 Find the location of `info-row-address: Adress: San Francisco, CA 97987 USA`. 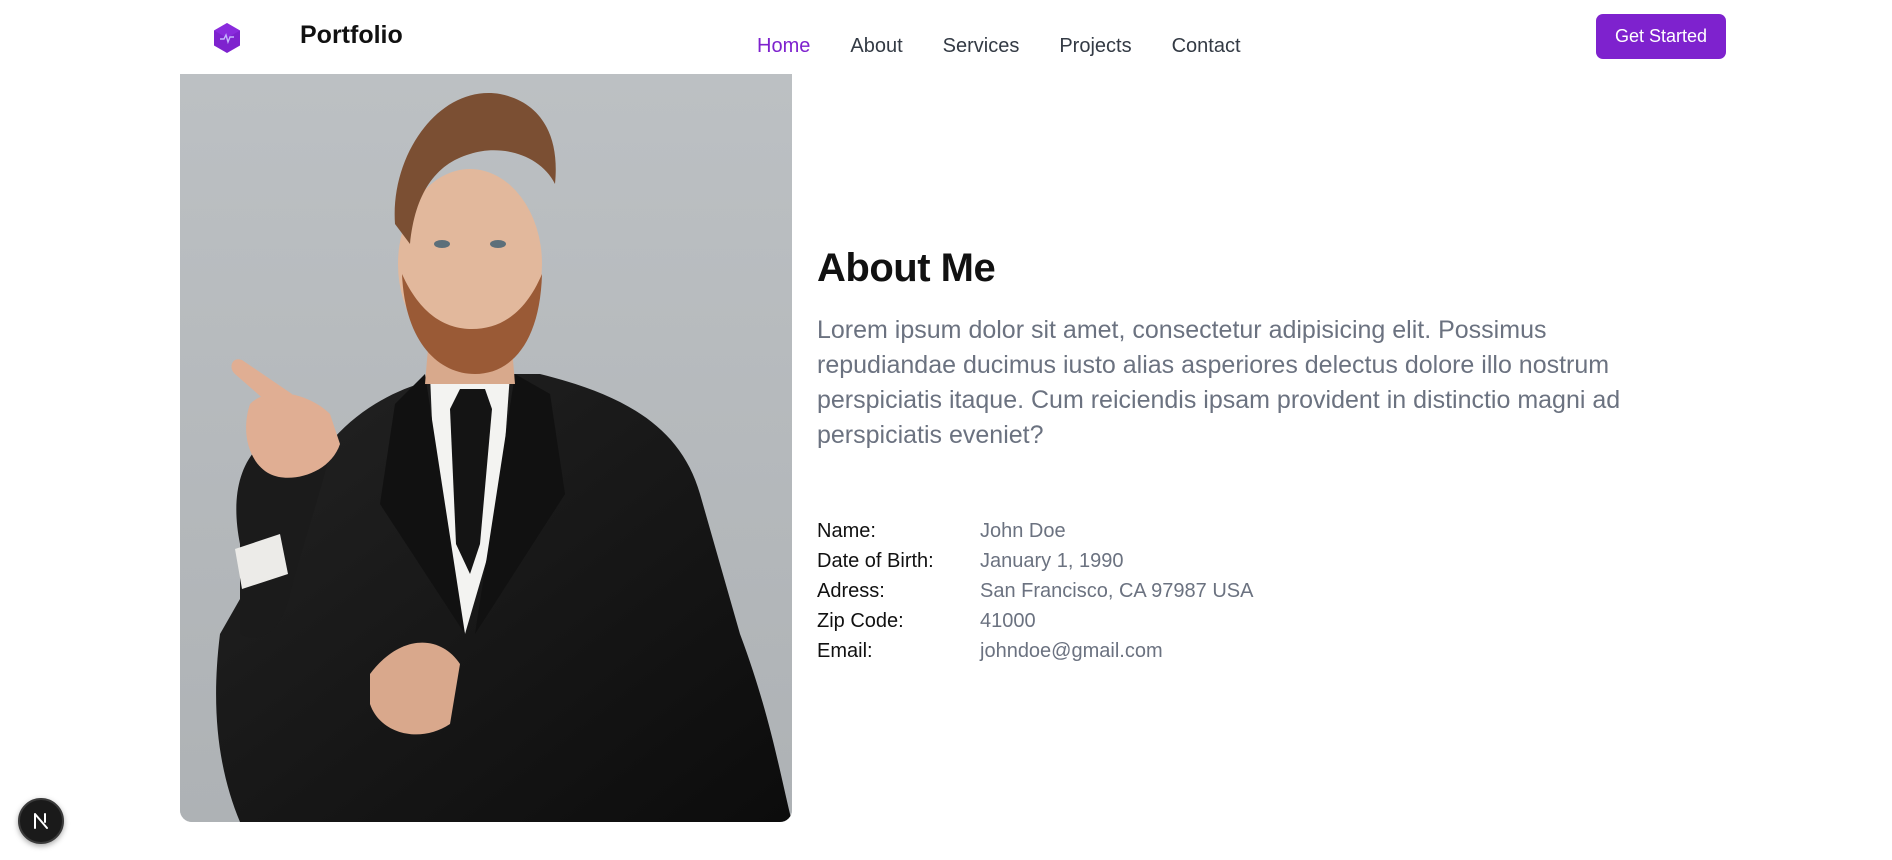

info-row-address: Adress: San Francisco, CA 97987 USA is located at coordinates (1035, 591).